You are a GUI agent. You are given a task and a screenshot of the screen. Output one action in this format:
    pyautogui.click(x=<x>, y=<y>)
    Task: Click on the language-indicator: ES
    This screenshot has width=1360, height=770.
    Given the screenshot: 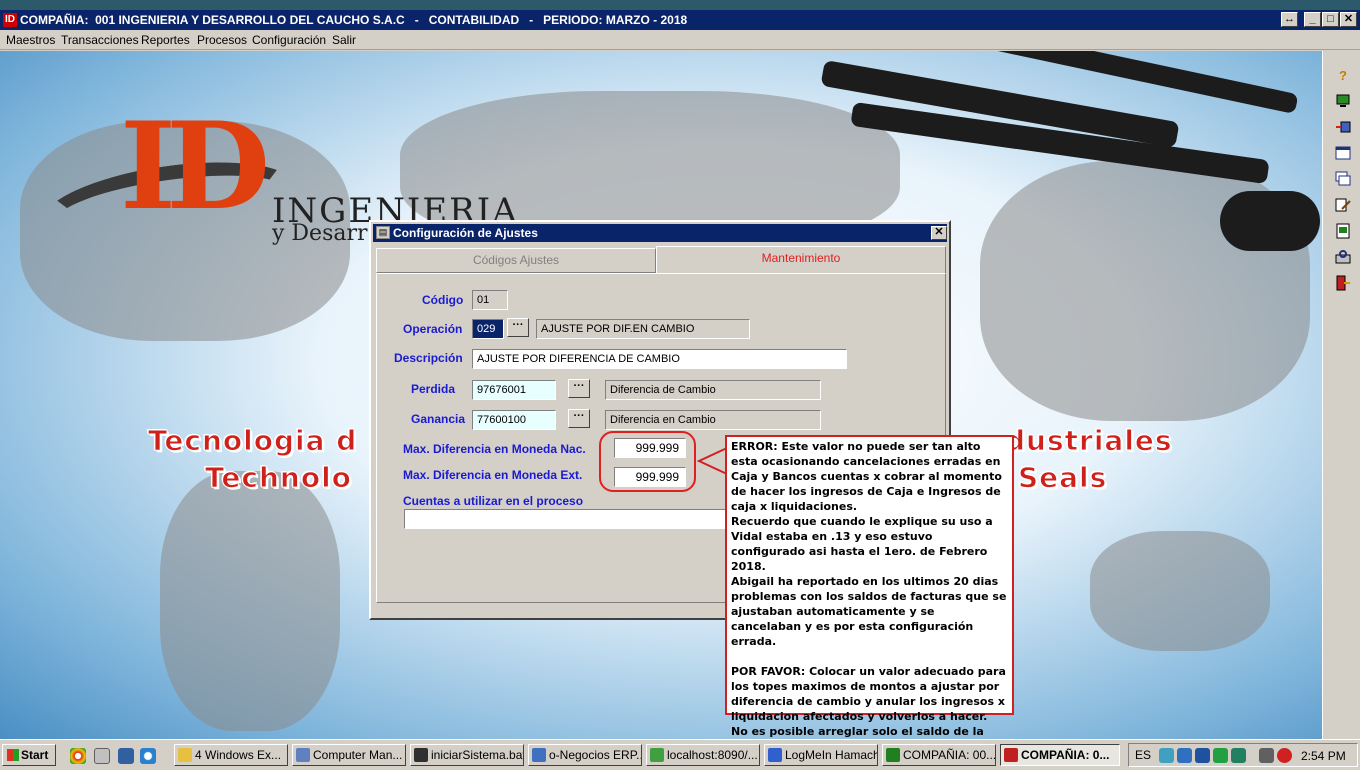 What is the action you would take?
    pyautogui.click(x=1143, y=755)
    